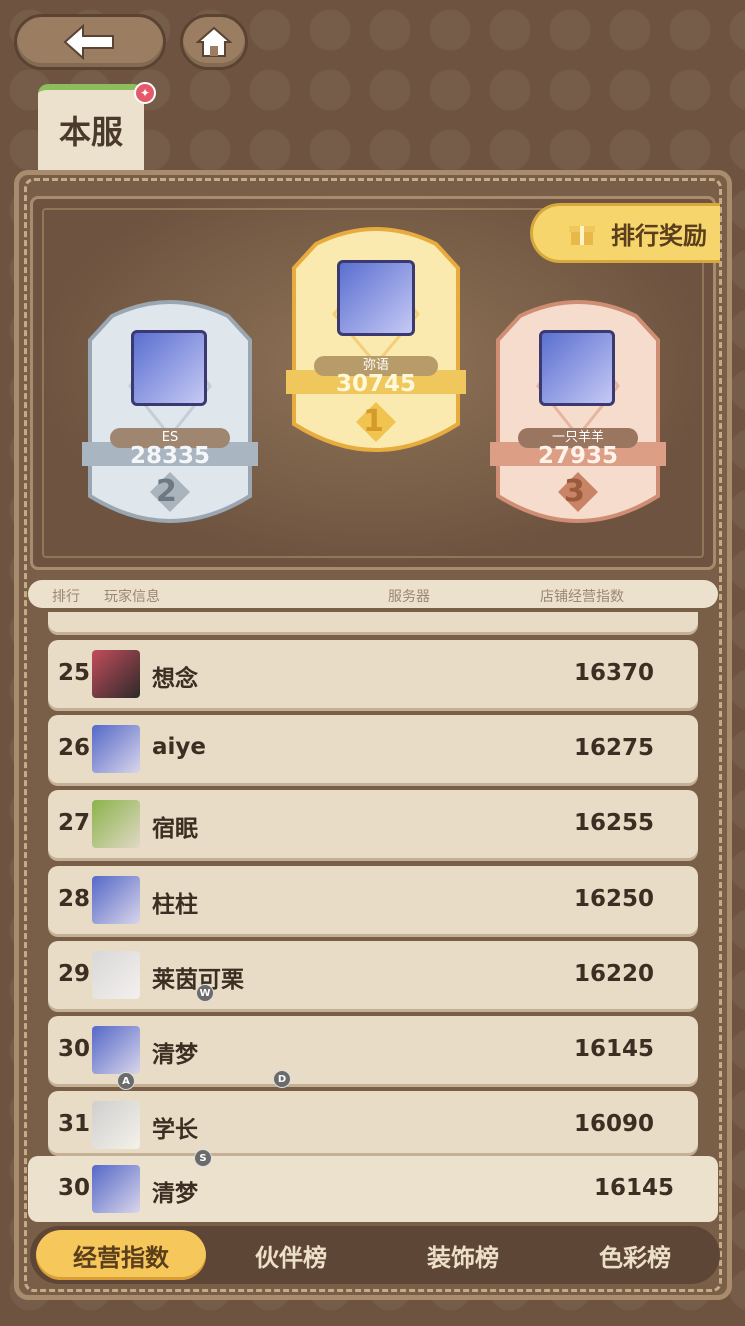  What do you see at coordinates (373, 1189) in the screenshot?
I see `my-rank-row: 30 清梦 16145` at bounding box center [373, 1189].